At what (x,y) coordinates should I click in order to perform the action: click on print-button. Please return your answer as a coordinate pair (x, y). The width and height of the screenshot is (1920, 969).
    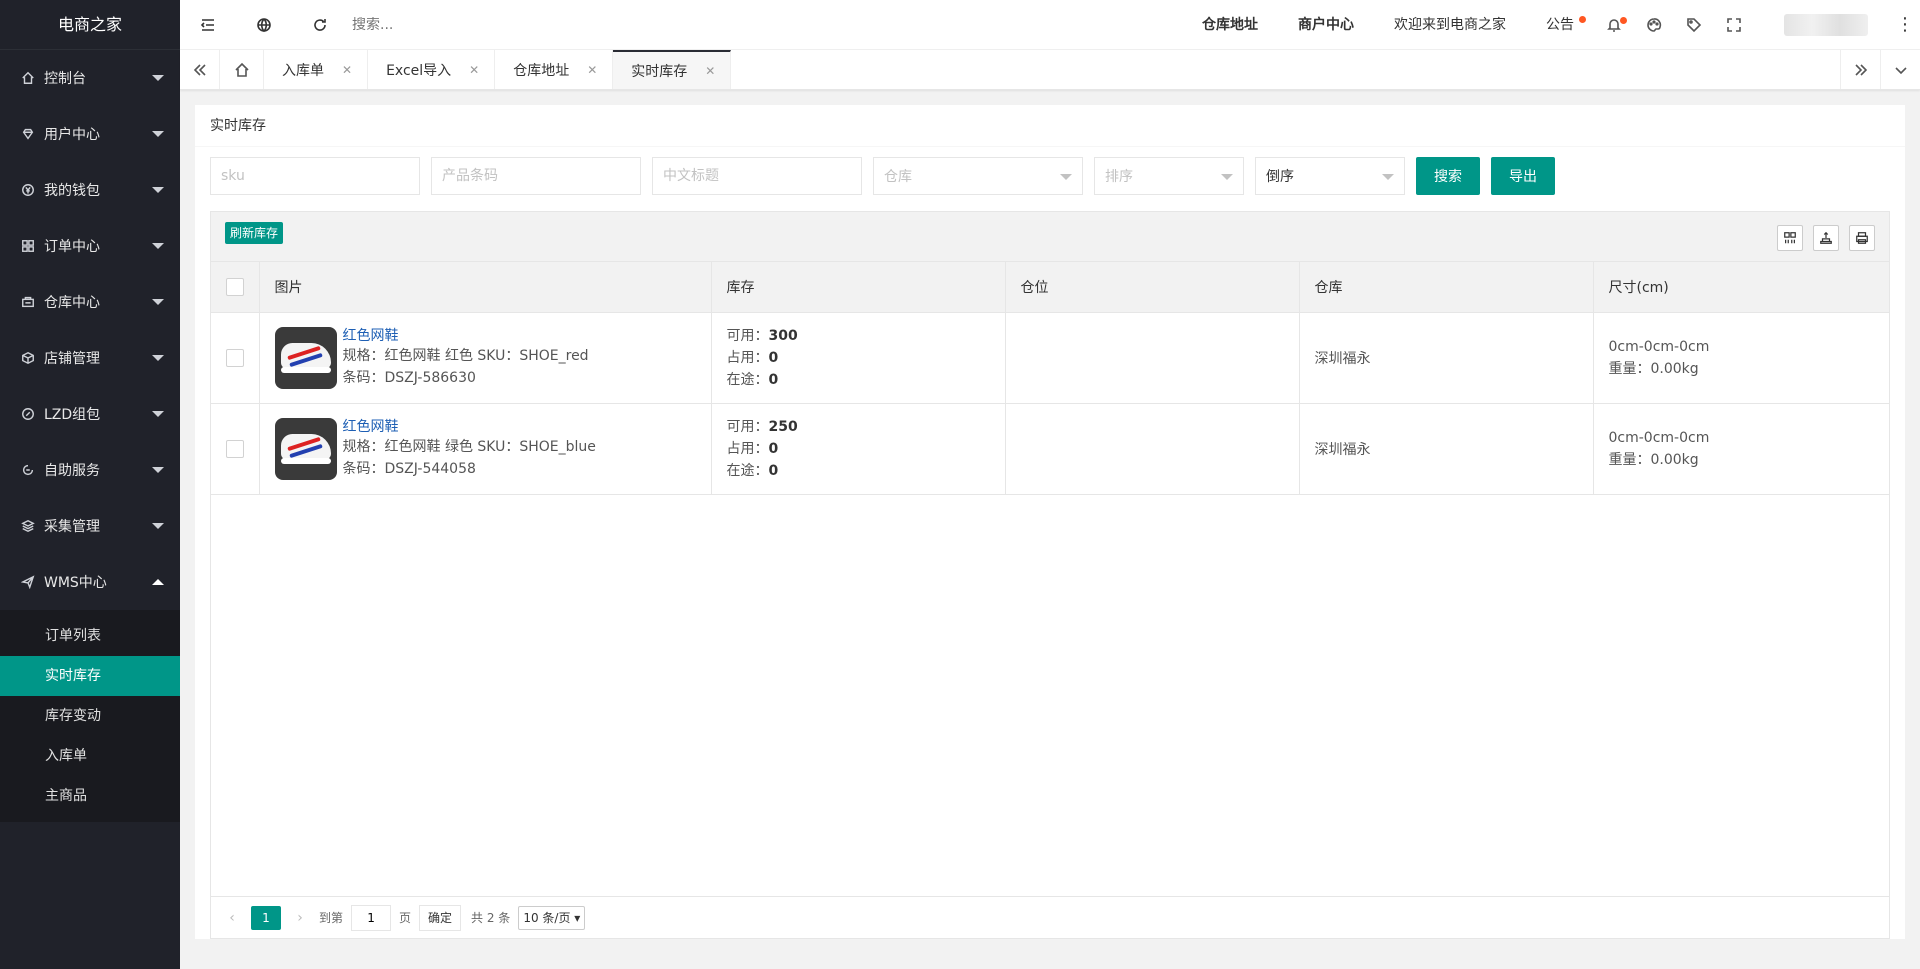
    Looking at the image, I should click on (1862, 238).